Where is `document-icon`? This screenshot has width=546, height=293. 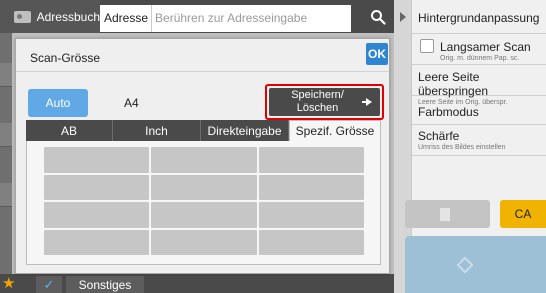
document-icon is located at coordinates (444, 214).